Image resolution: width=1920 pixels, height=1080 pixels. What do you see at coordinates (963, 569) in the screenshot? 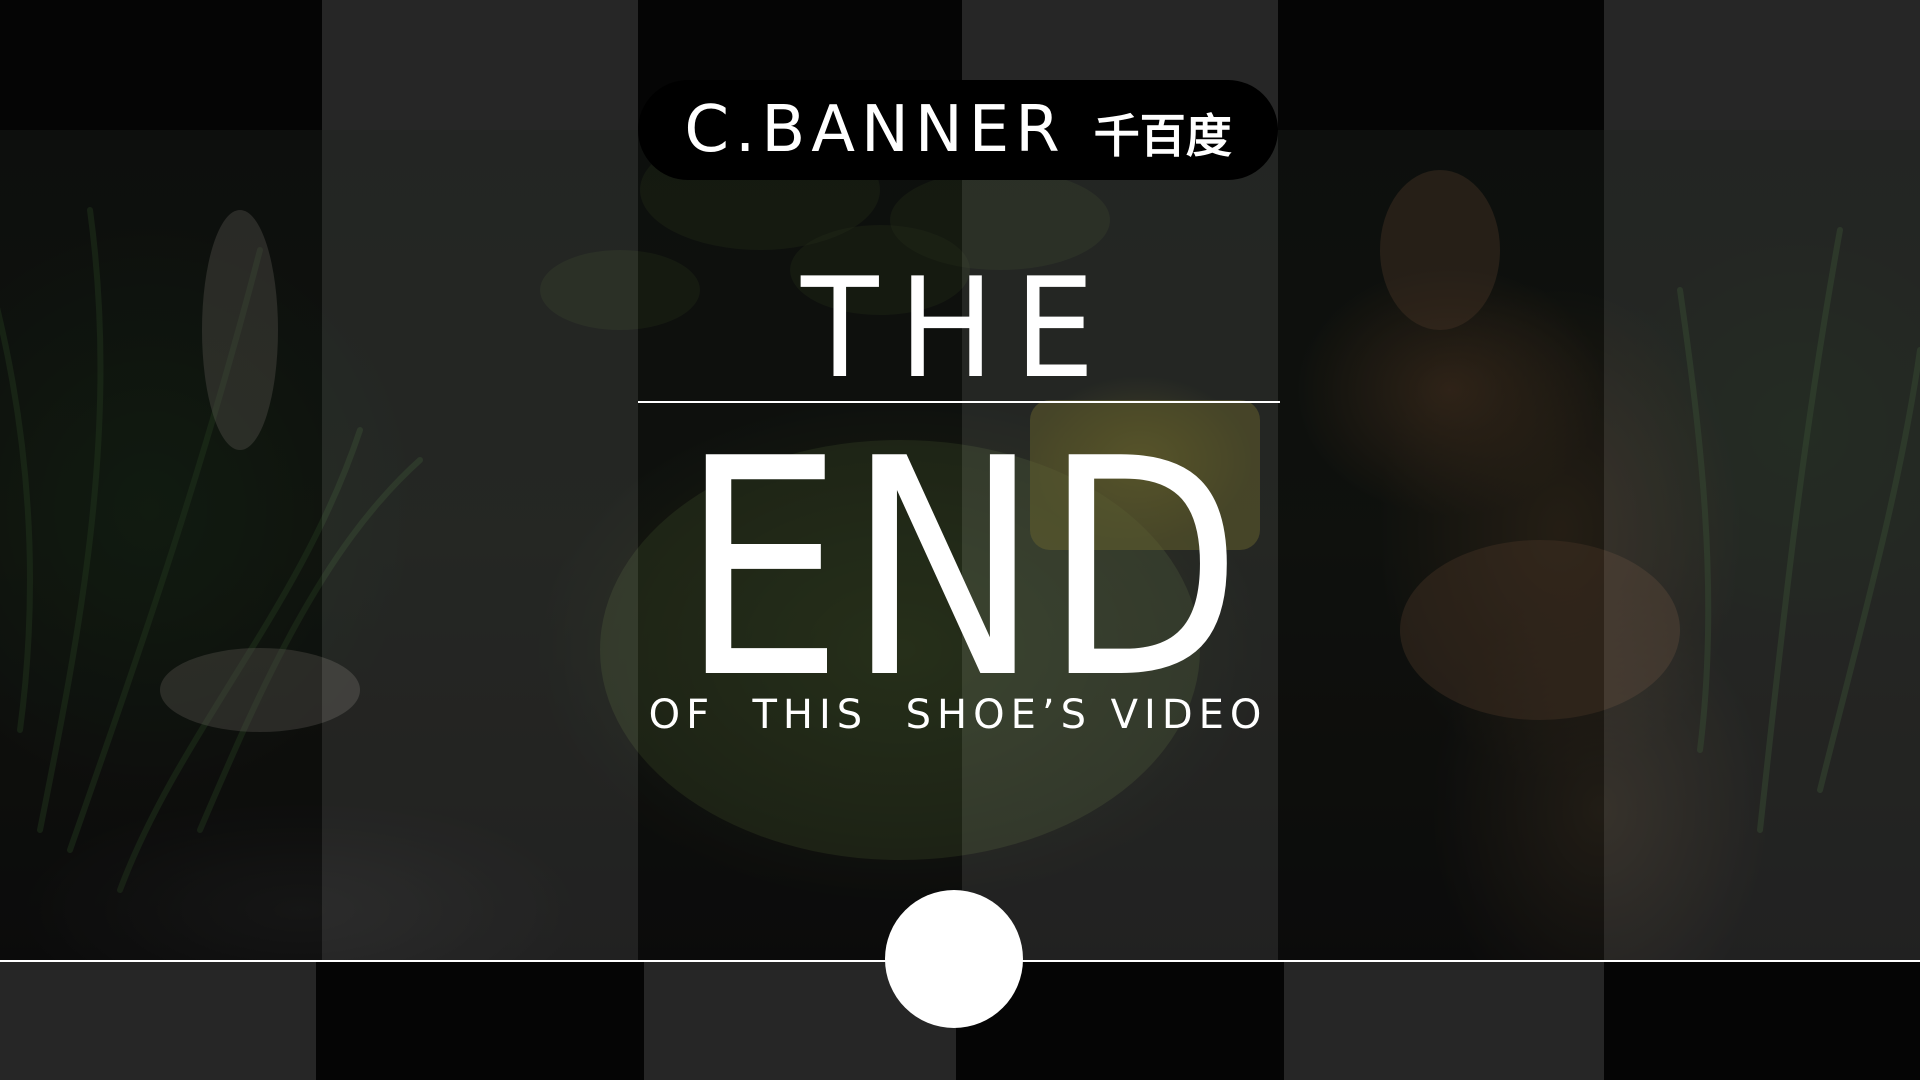
I see `title-line-end: END` at bounding box center [963, 569].